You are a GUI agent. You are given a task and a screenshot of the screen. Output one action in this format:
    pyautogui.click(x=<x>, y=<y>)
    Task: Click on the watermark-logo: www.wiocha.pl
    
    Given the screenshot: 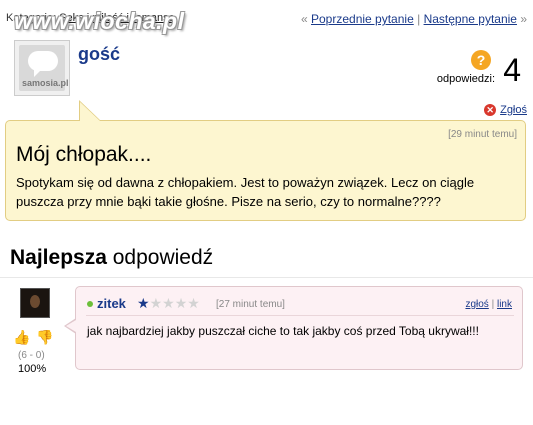 What is the action you would take?
    pyautogui.click(x=99, y=21)
    